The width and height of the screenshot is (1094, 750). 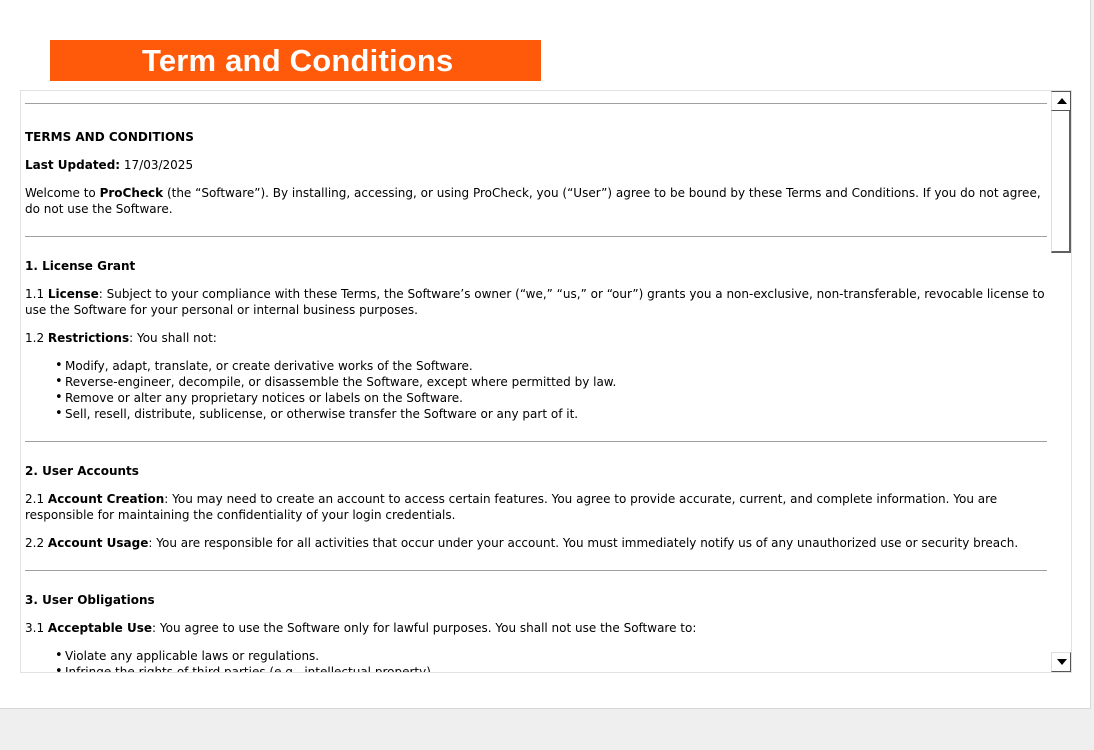 What do you see at coordinates (1061, 182) in the screenshot?
I see `scroll-thumb` at bounding box center [1061, 182].